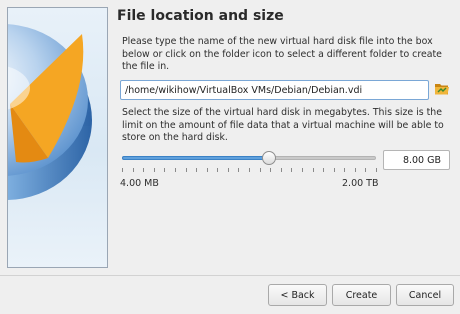 The height and width of the screenshot is (314, 460). What do you see at coordinates (297, 295) in the screenshot?
I see `back-button: < Back` at bounding box center [297, 295].